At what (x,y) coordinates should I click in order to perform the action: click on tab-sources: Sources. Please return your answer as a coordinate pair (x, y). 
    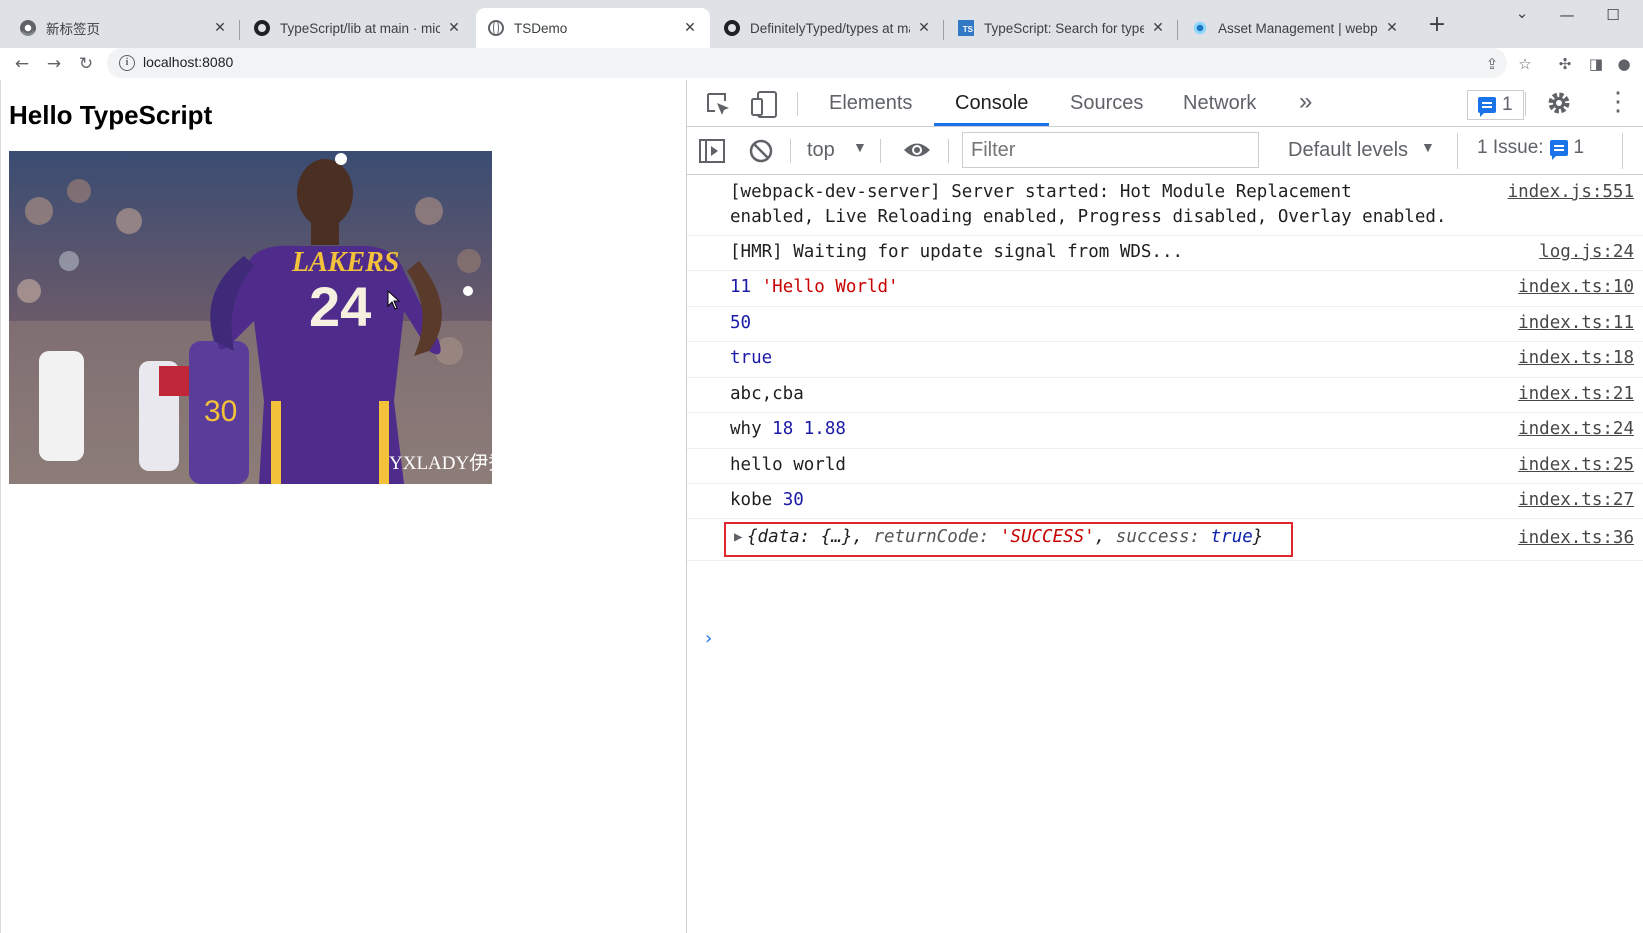
    Looking at the image, I should click on (1106, 103).